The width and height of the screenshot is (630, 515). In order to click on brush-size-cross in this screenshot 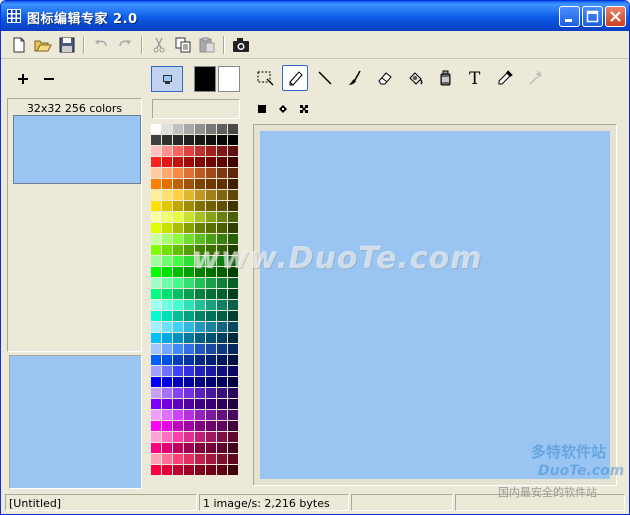, I will do `click(304, 109)`.